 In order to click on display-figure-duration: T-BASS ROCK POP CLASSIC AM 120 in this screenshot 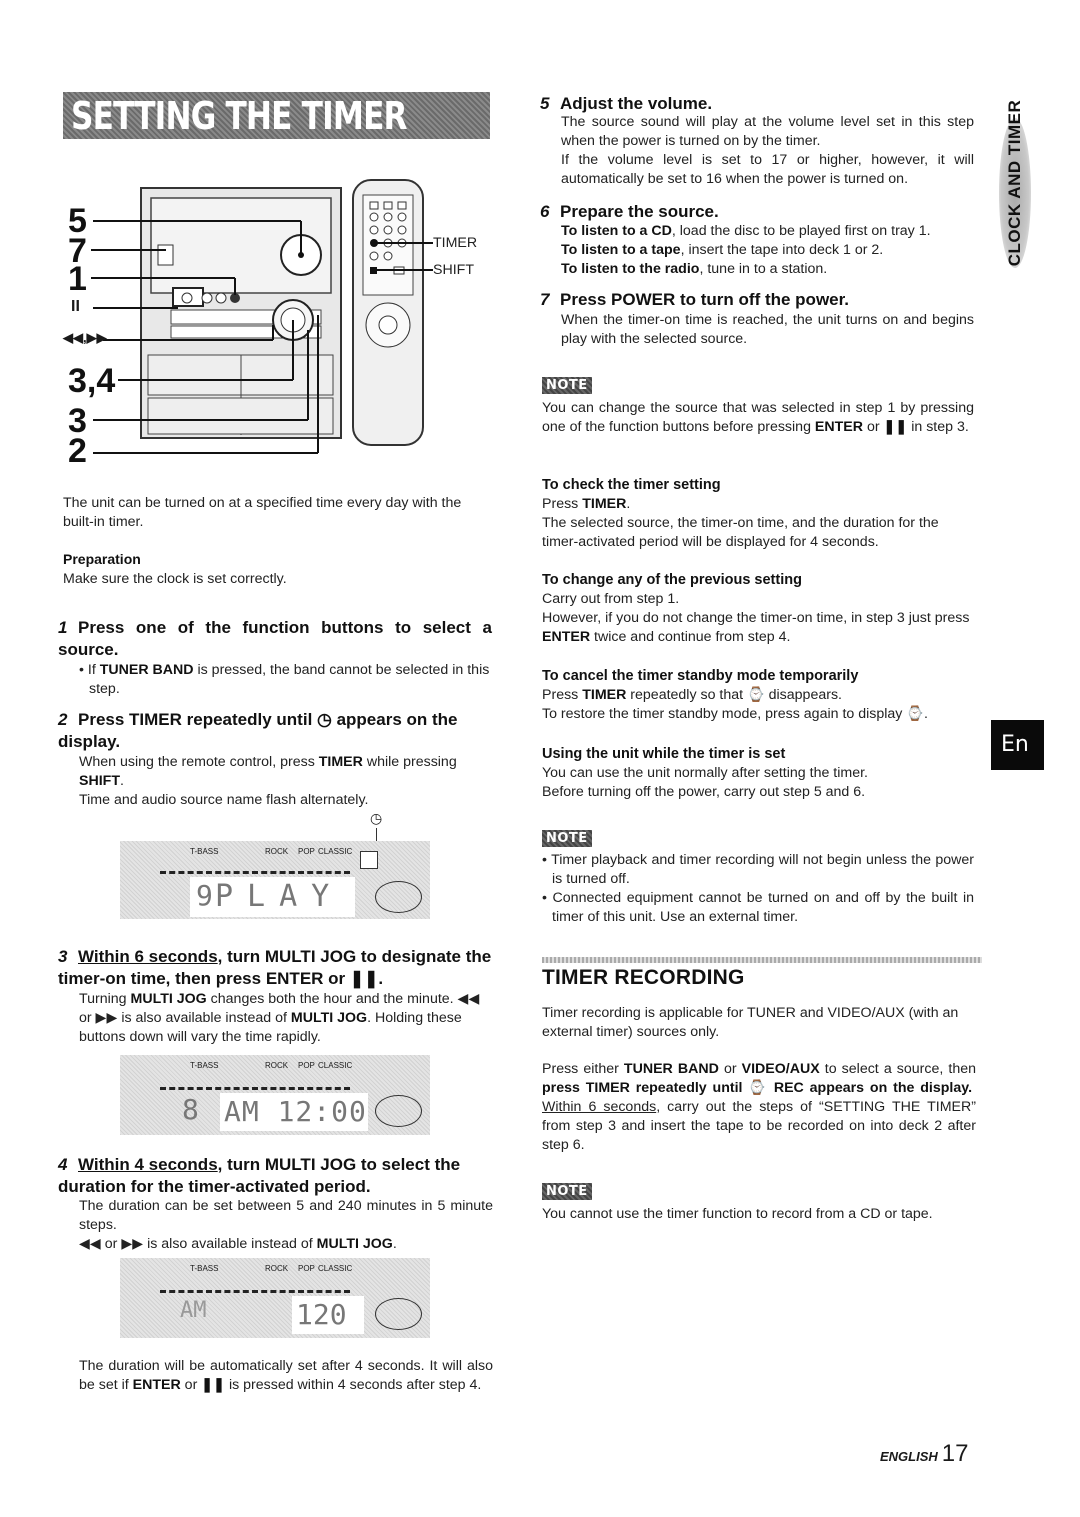, I will do `click(275, 1298)`.